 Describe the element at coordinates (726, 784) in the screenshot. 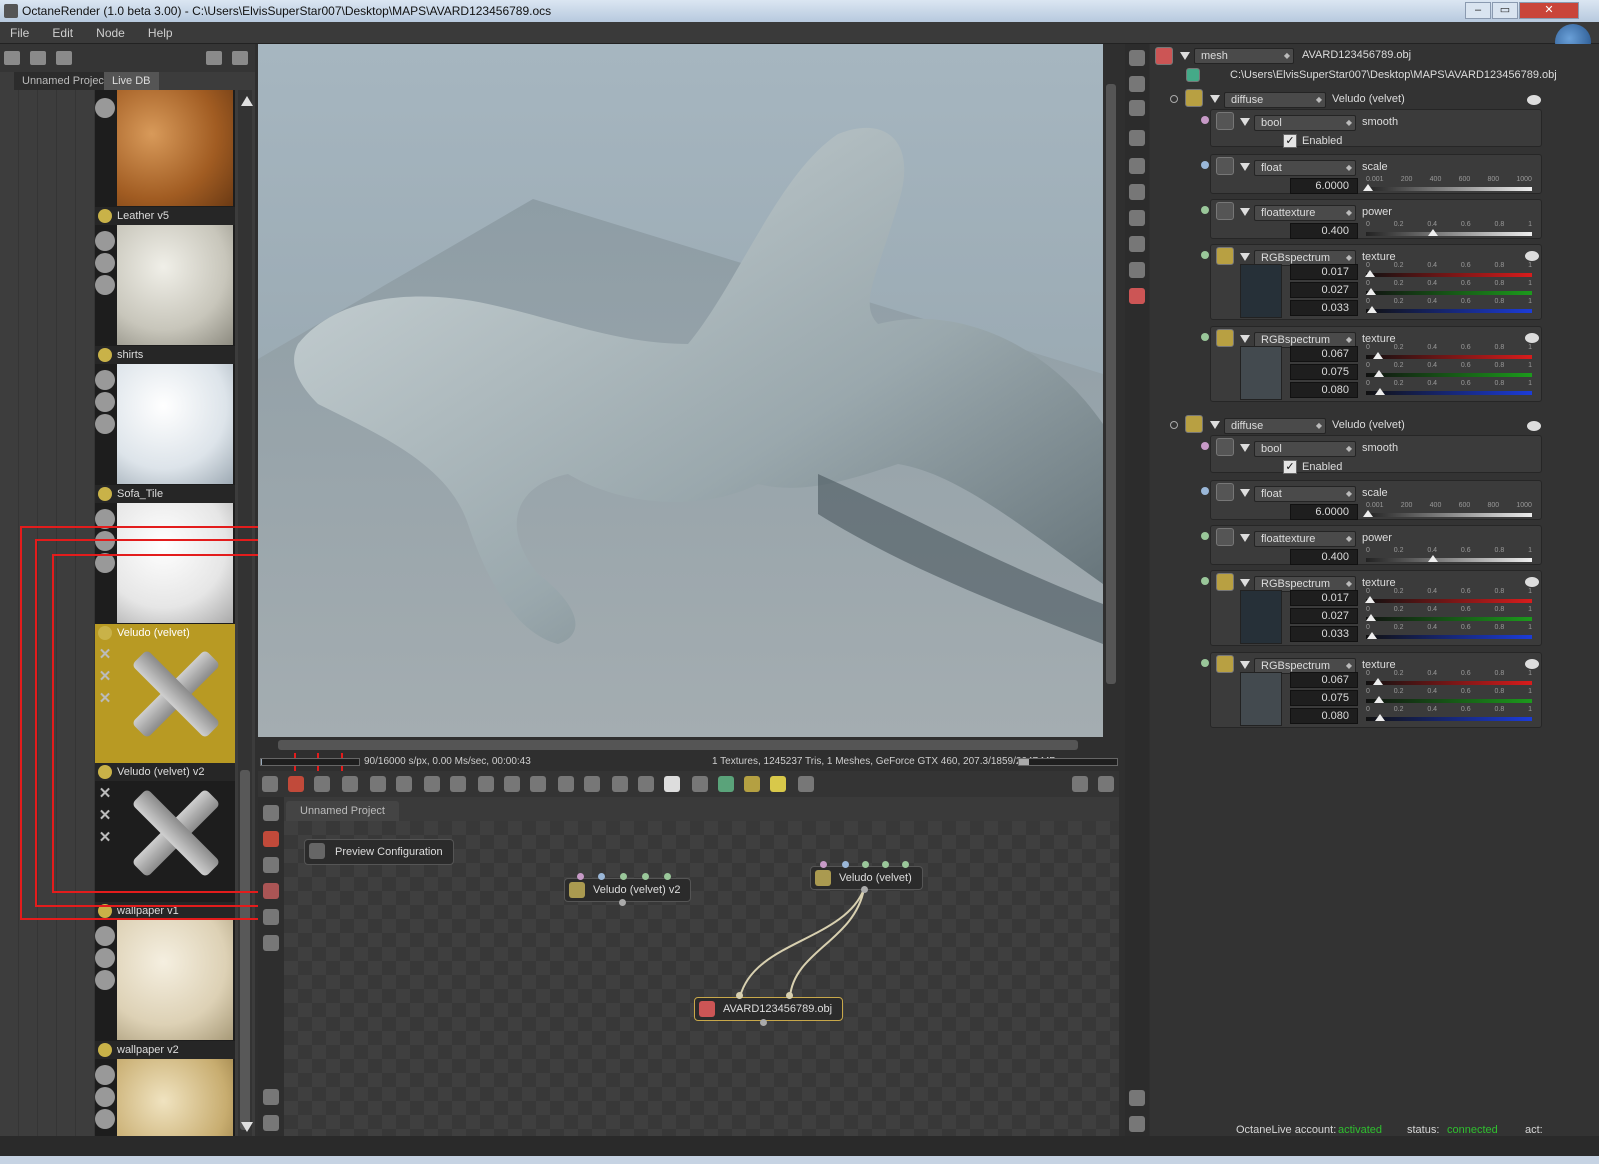

I see `import-icon` at that location.